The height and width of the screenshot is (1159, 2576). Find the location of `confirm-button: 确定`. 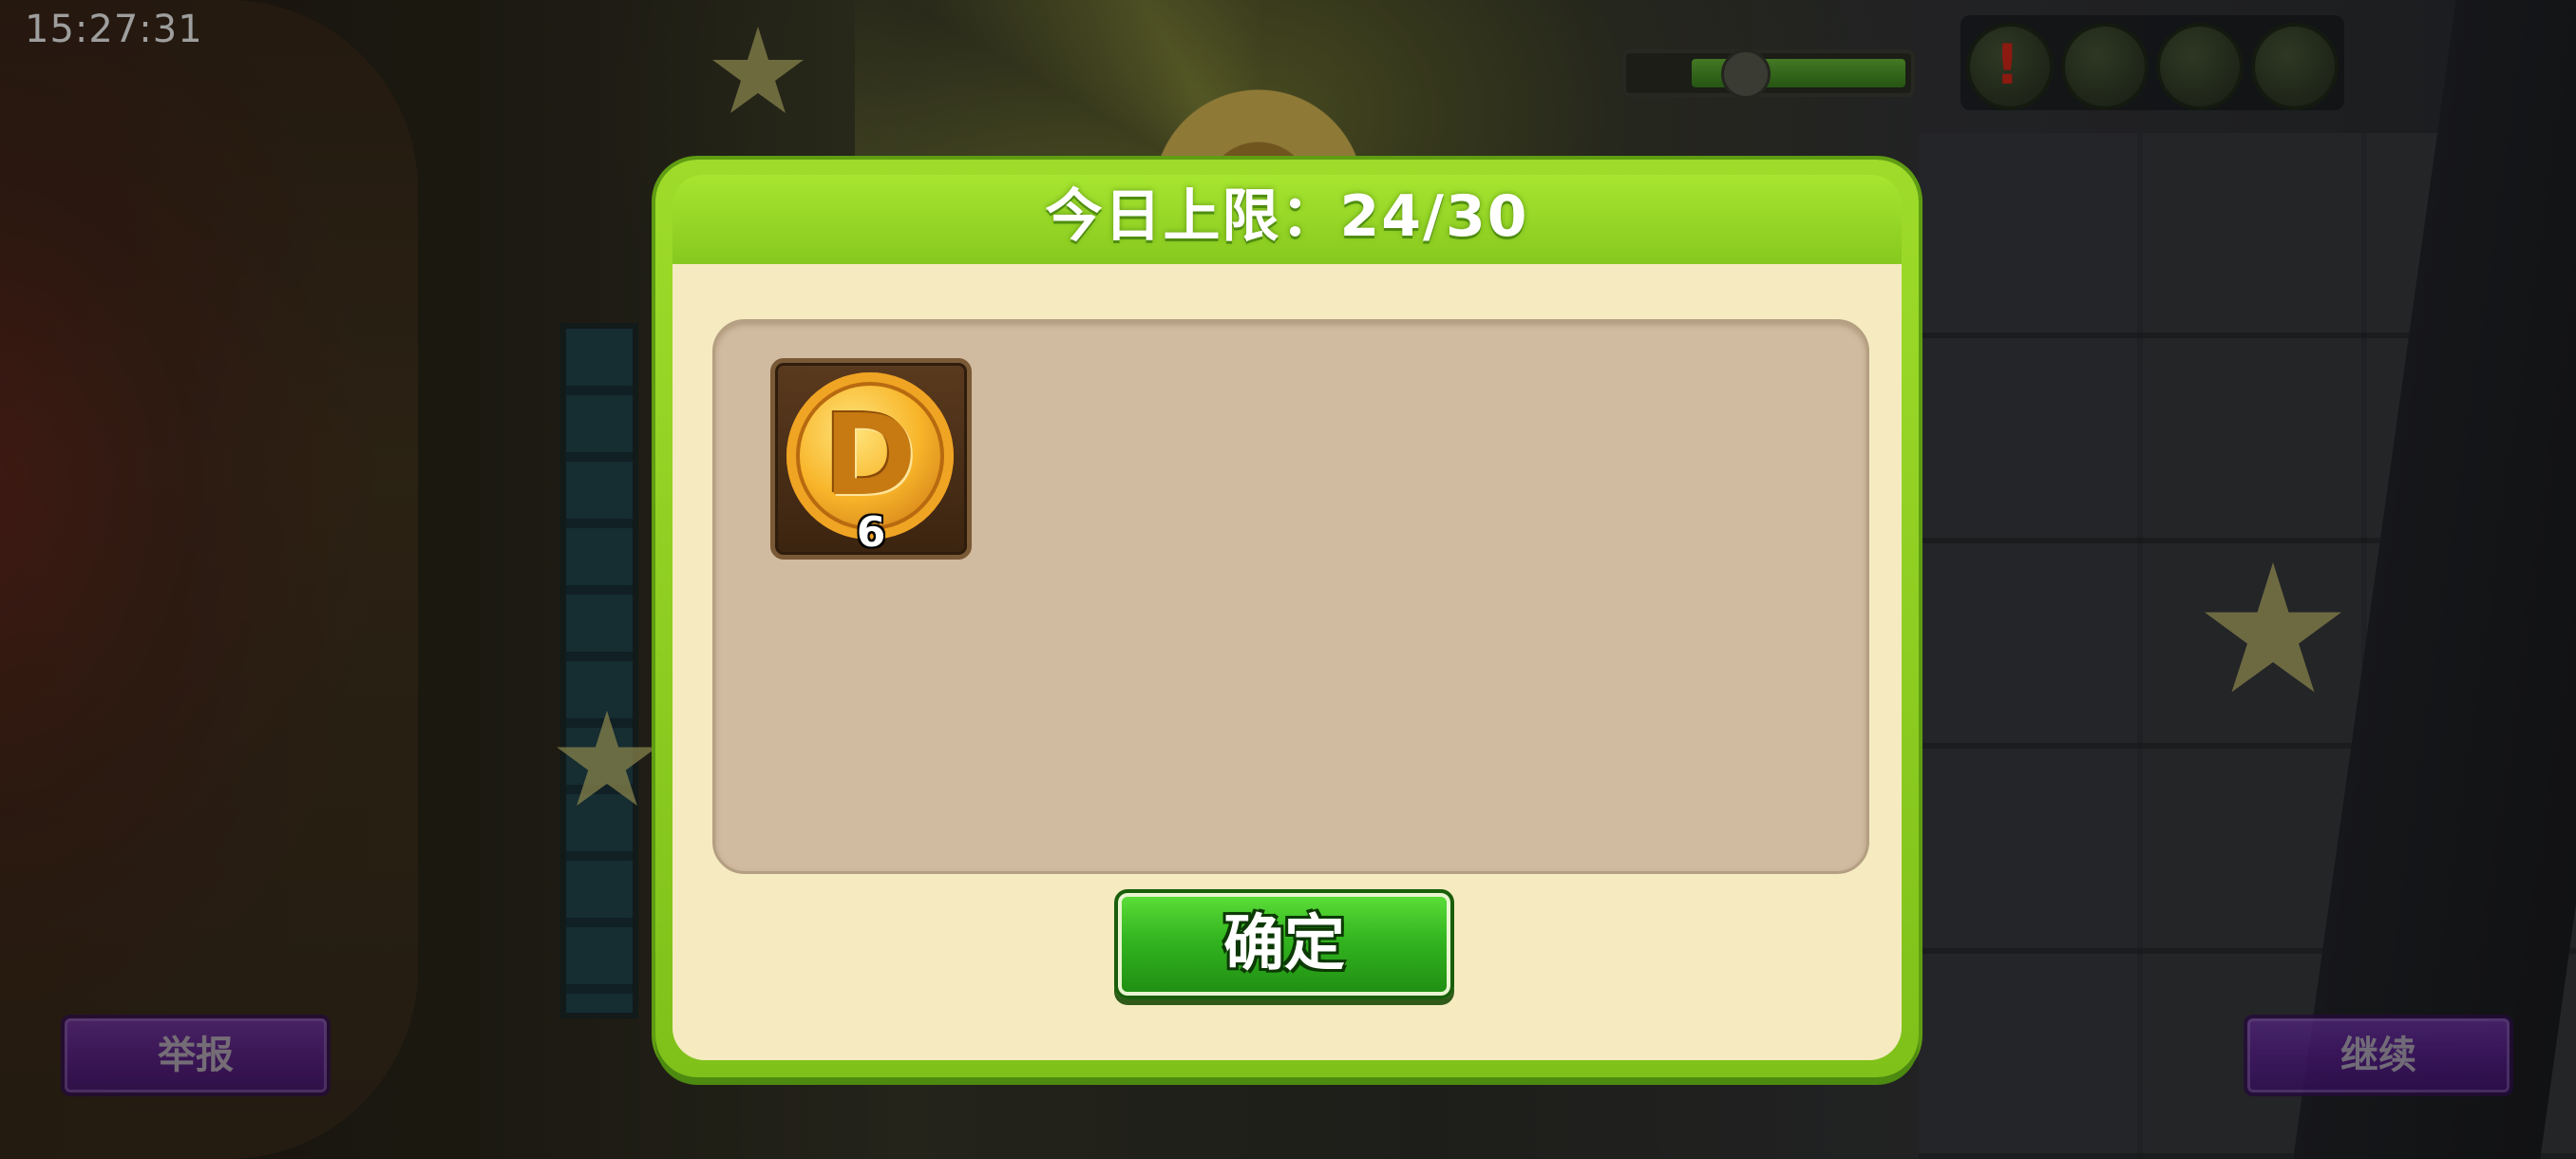

confirm-button: 确定 is located at coordinates (1284, 944).